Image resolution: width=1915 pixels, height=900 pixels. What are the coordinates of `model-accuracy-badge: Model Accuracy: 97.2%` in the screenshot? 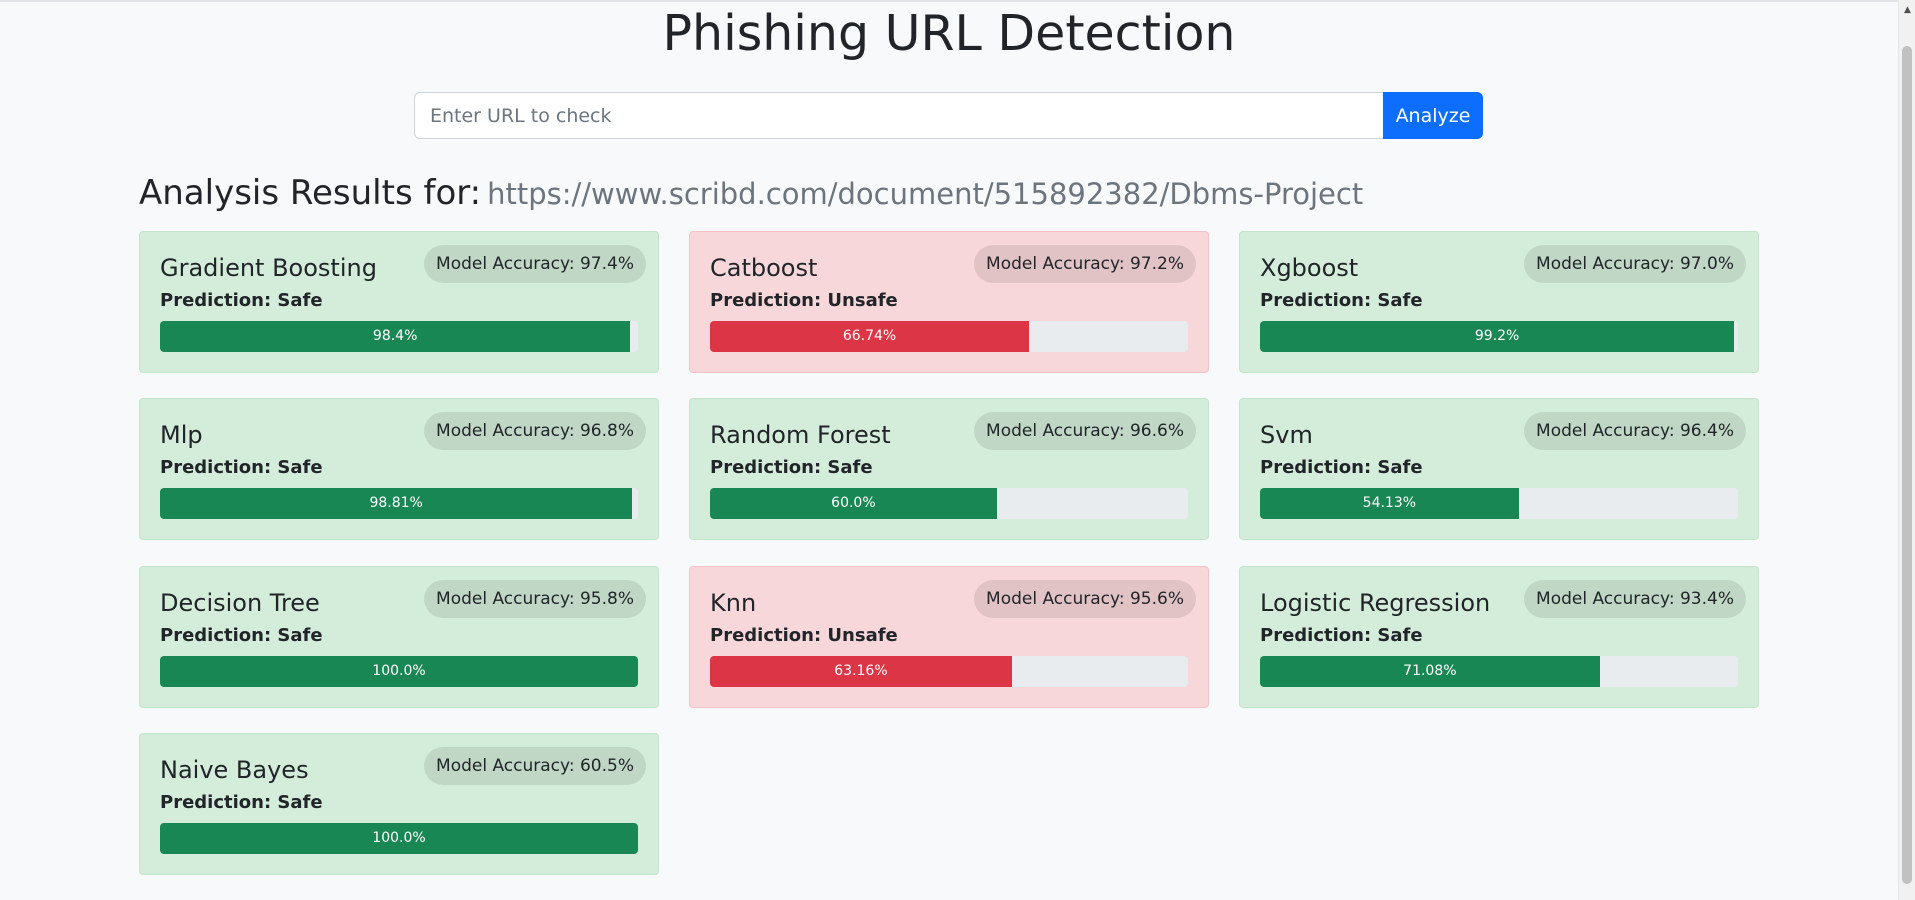 It's located at (1085, 264).